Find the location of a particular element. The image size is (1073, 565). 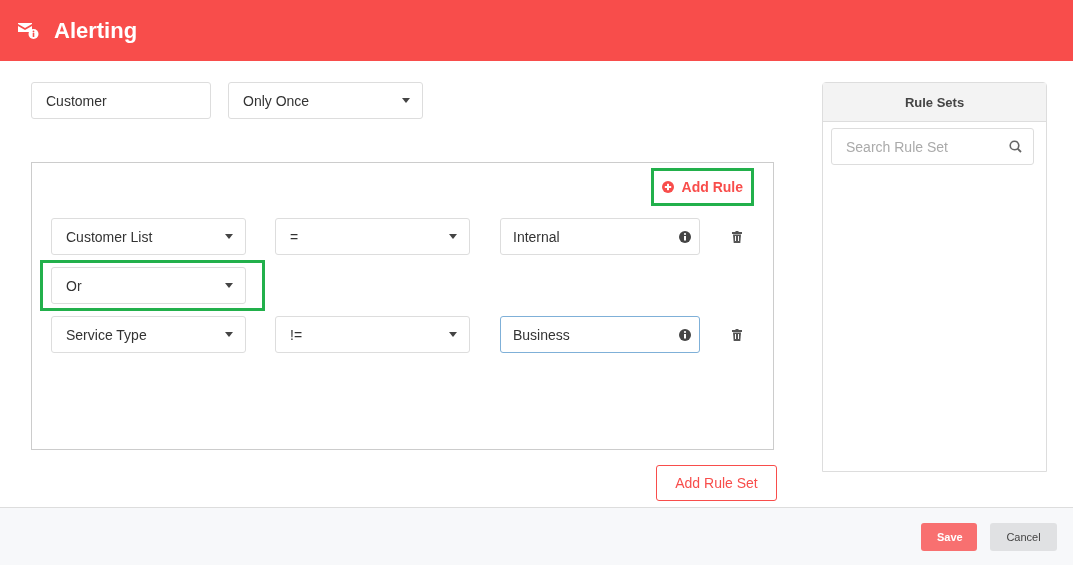

field-select: Service Type is located at coordinates (148, 334).